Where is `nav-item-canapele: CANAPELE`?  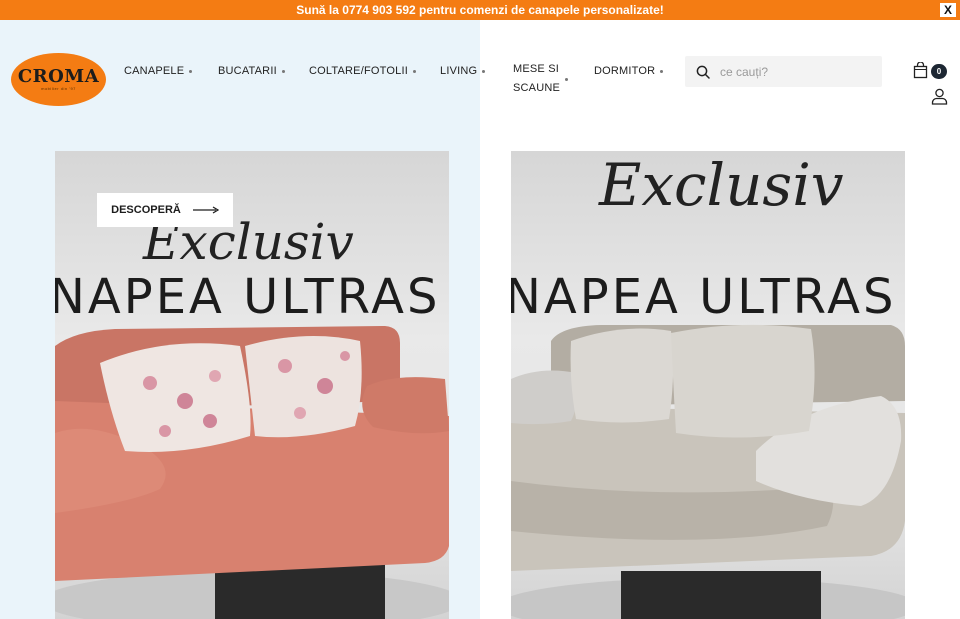
nav-item-canapele: CANAPELE is located at coordinates (158, 71).